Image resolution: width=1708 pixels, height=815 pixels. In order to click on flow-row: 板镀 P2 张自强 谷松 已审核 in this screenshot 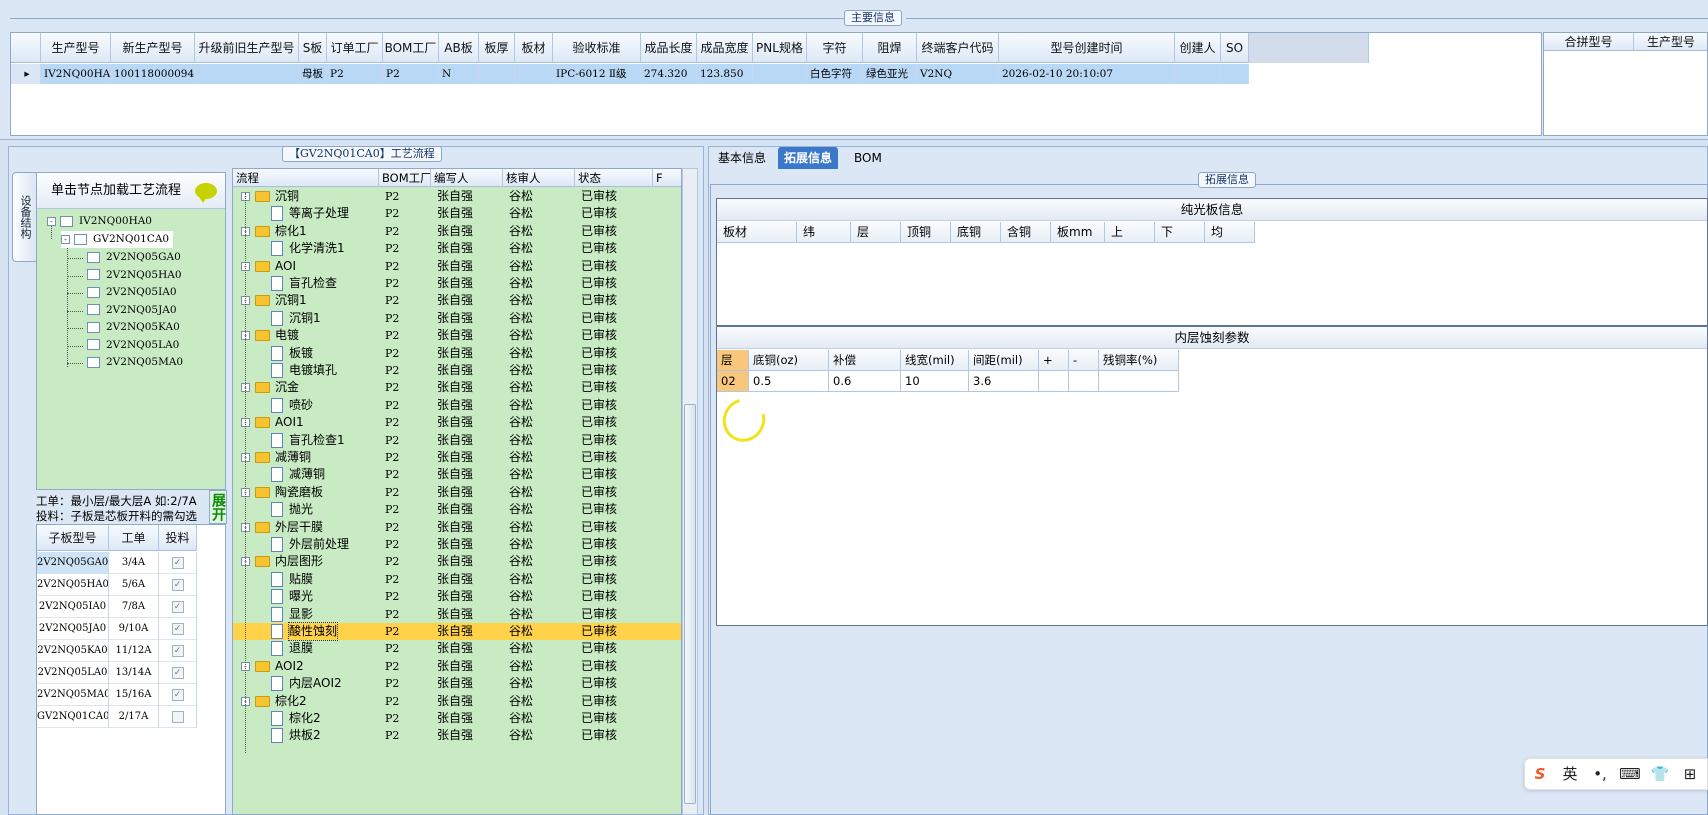, I will do `click(457, 353)`.